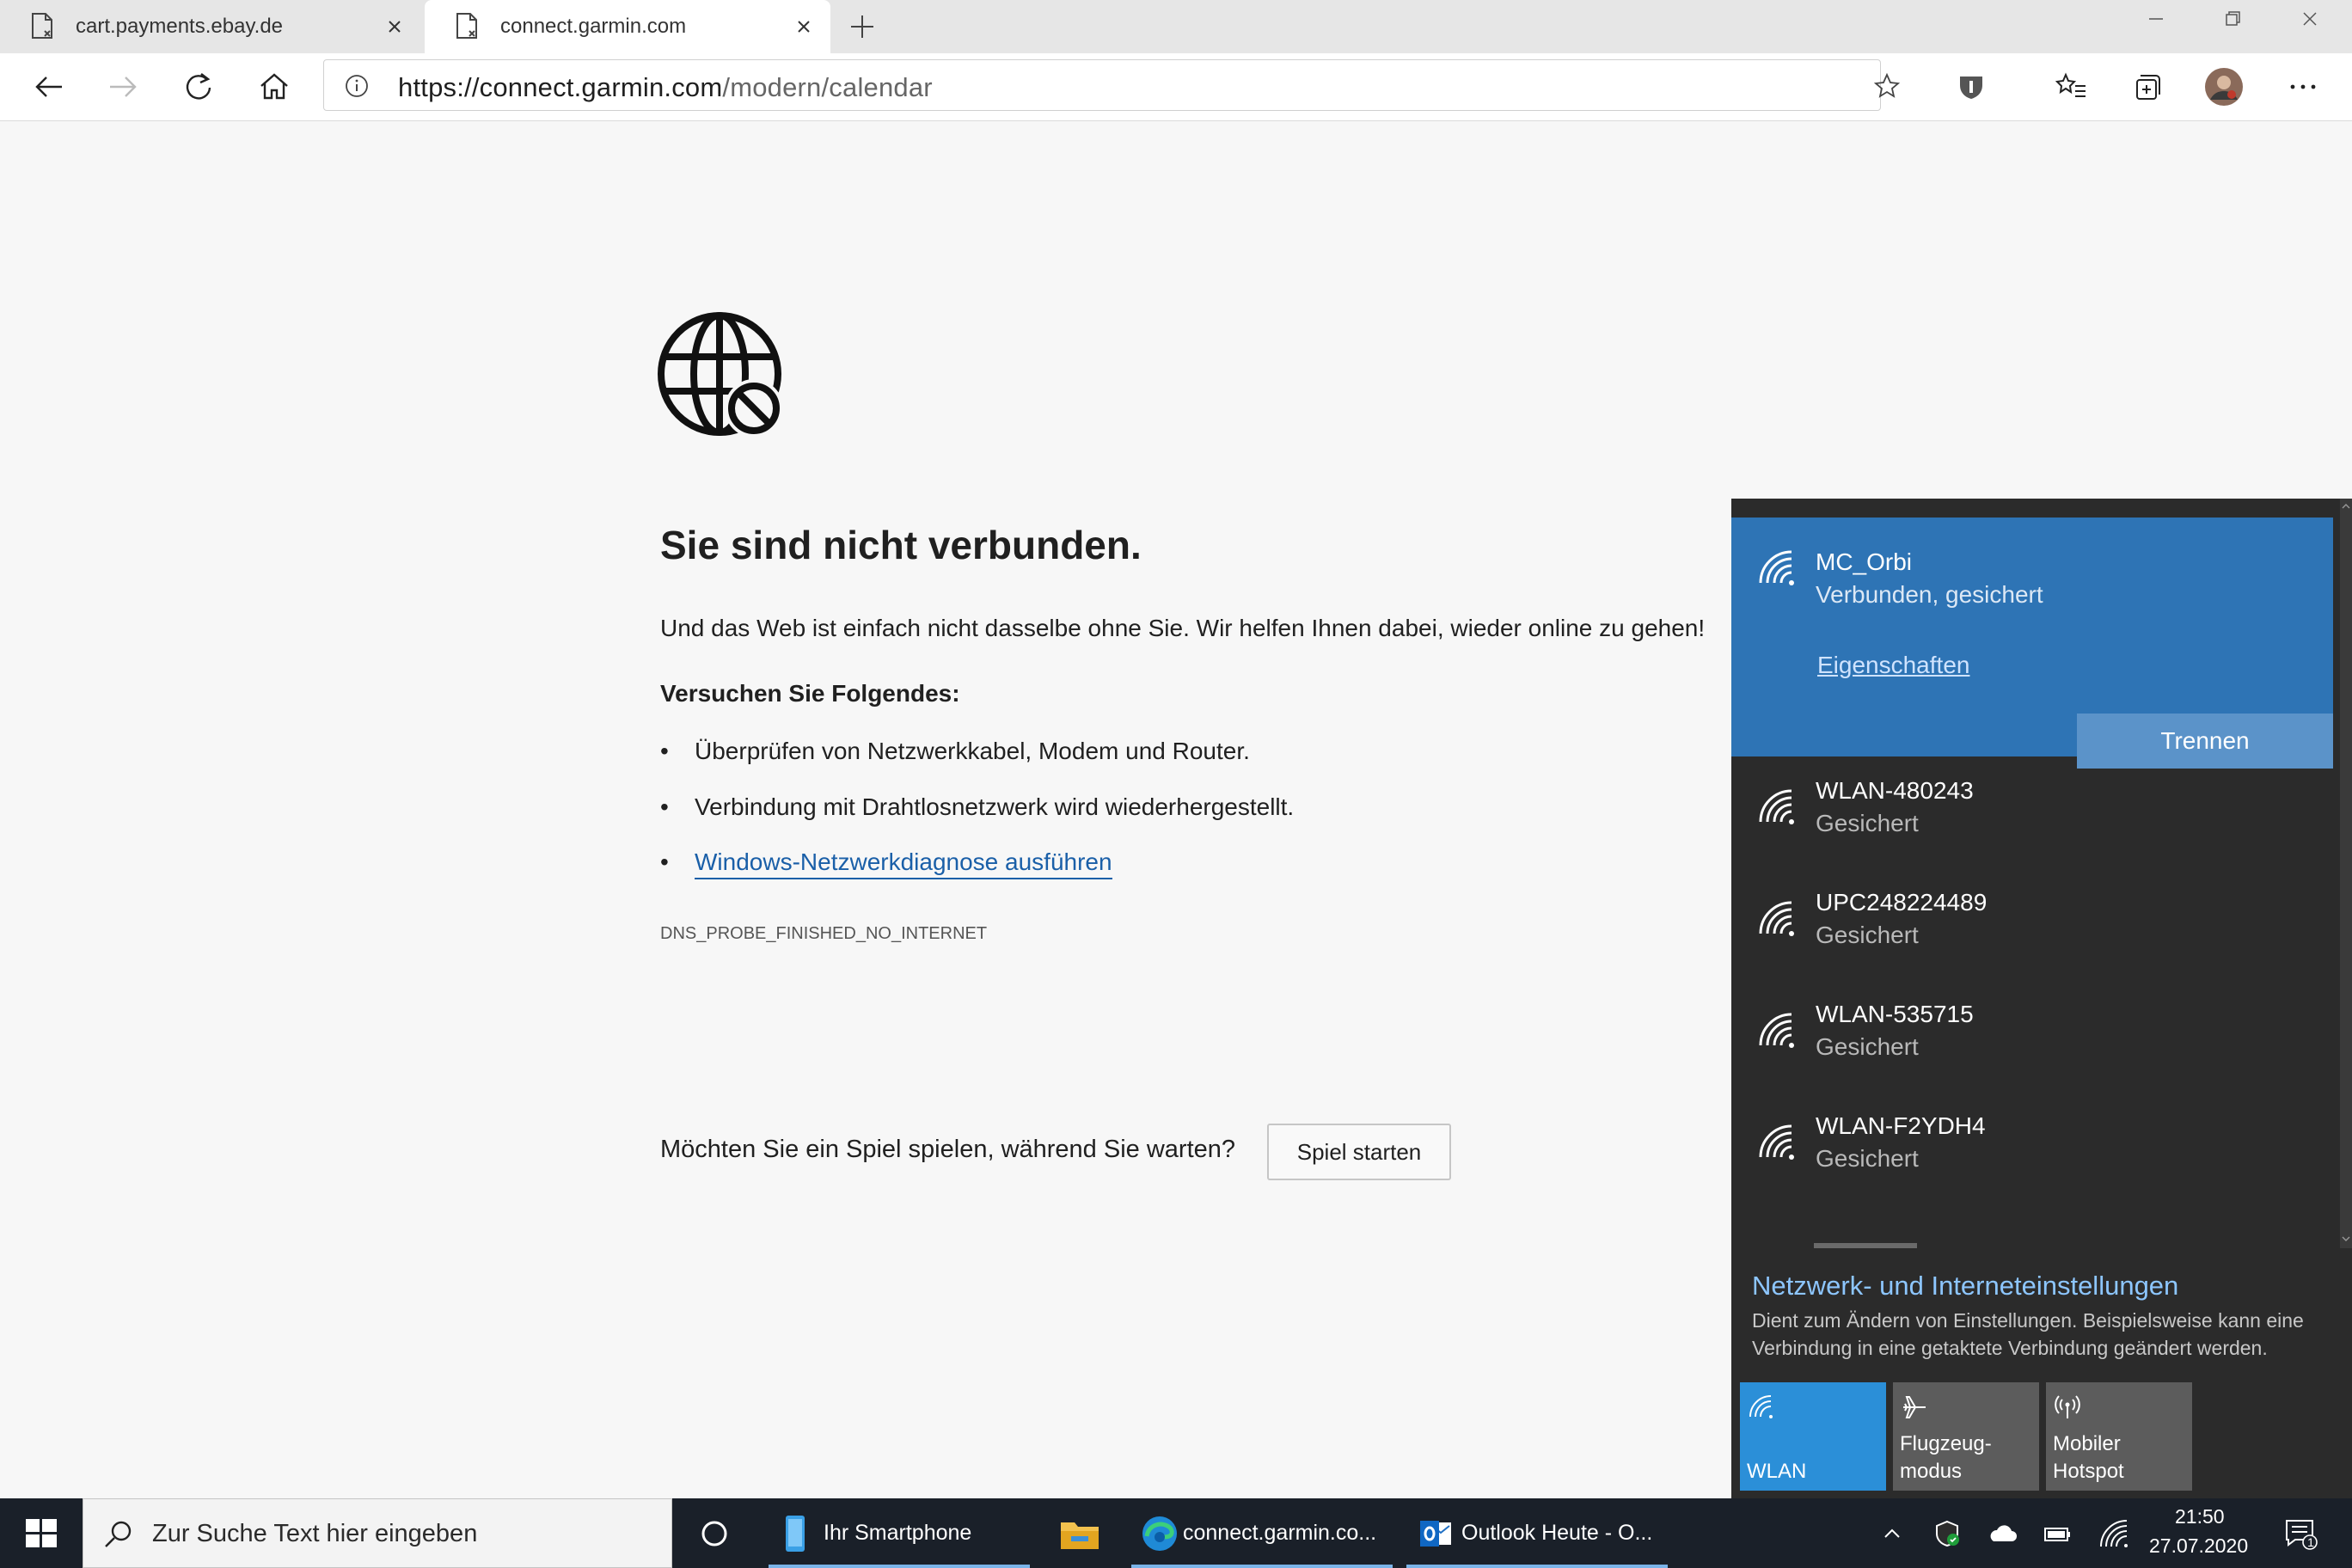  I want to click on error-code: DNS_PROBE_FINISHED_NO_INTERNET, so click(824, 933).